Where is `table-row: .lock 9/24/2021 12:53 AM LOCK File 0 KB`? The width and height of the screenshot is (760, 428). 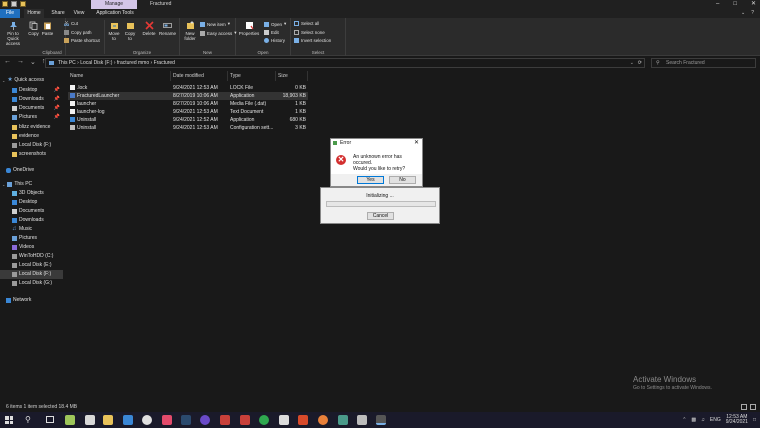 table-row: .lock 9/24/2021 12:53 AM LOCK File 0 KB is located at coordinates (188, 88).